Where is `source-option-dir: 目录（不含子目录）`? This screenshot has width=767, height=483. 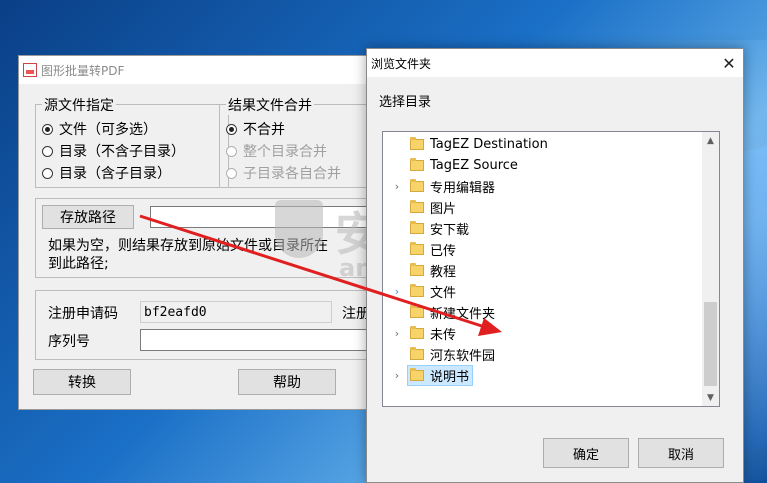 source-option-dir: 目录（不含子目录） is located at coordinates (113, 151).